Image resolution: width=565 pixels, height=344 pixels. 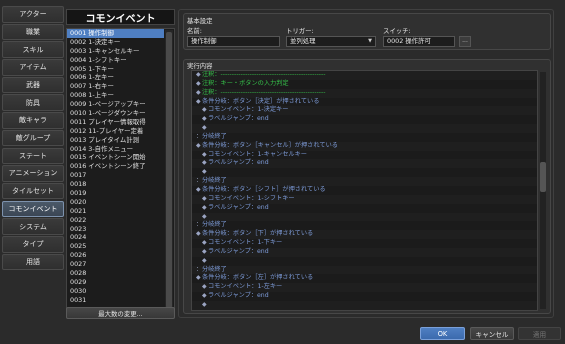 I want to click on command-line: ◆ コモンイベント：1-キャンセルキー, so click(x=364, y=155).